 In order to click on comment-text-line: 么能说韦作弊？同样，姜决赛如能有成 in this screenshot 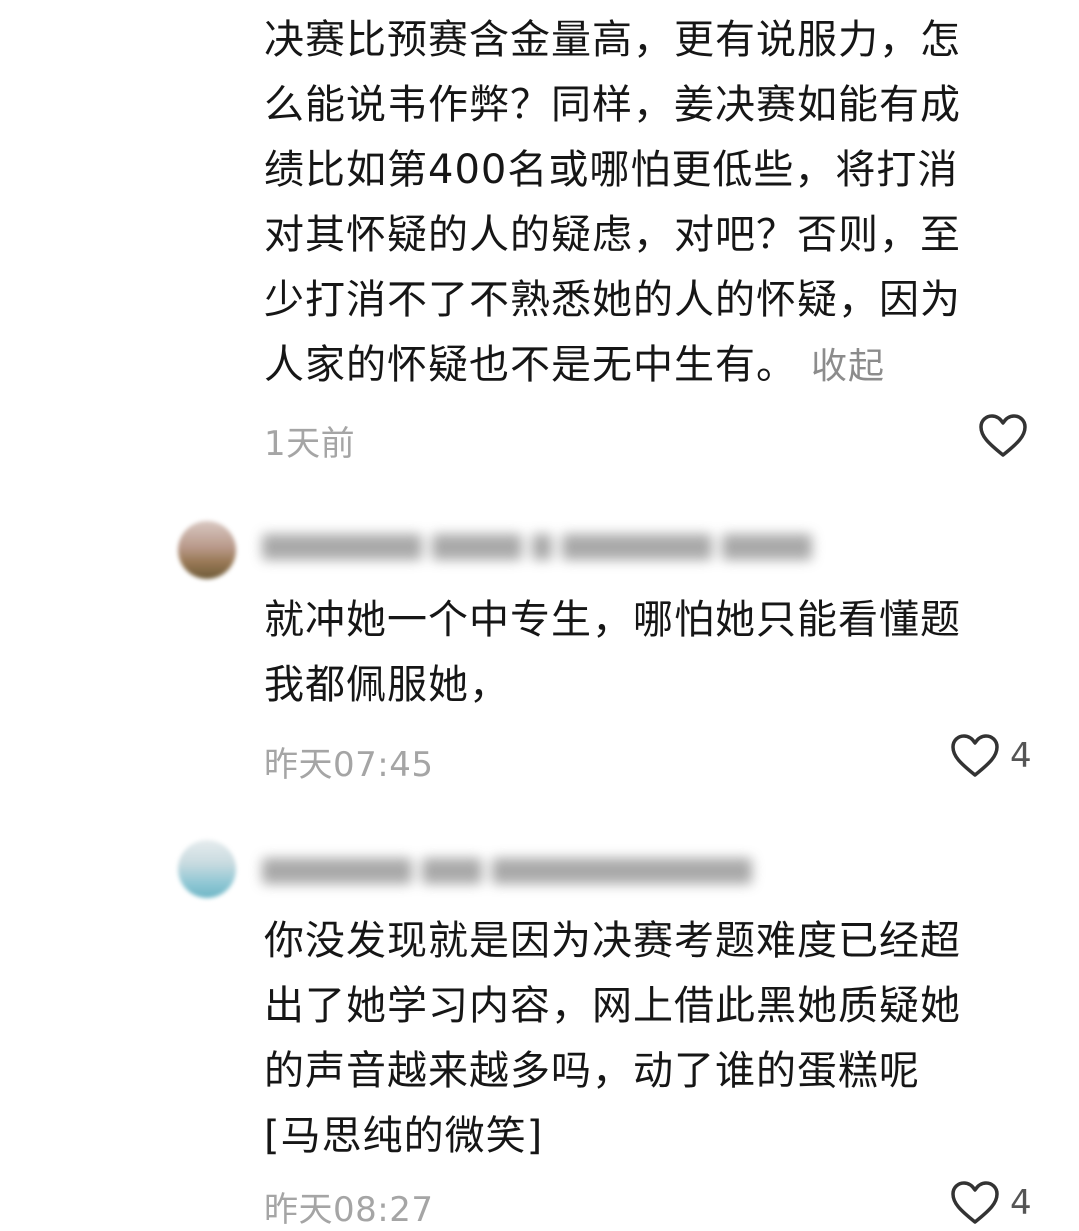, I will do `click(612, 105)`.